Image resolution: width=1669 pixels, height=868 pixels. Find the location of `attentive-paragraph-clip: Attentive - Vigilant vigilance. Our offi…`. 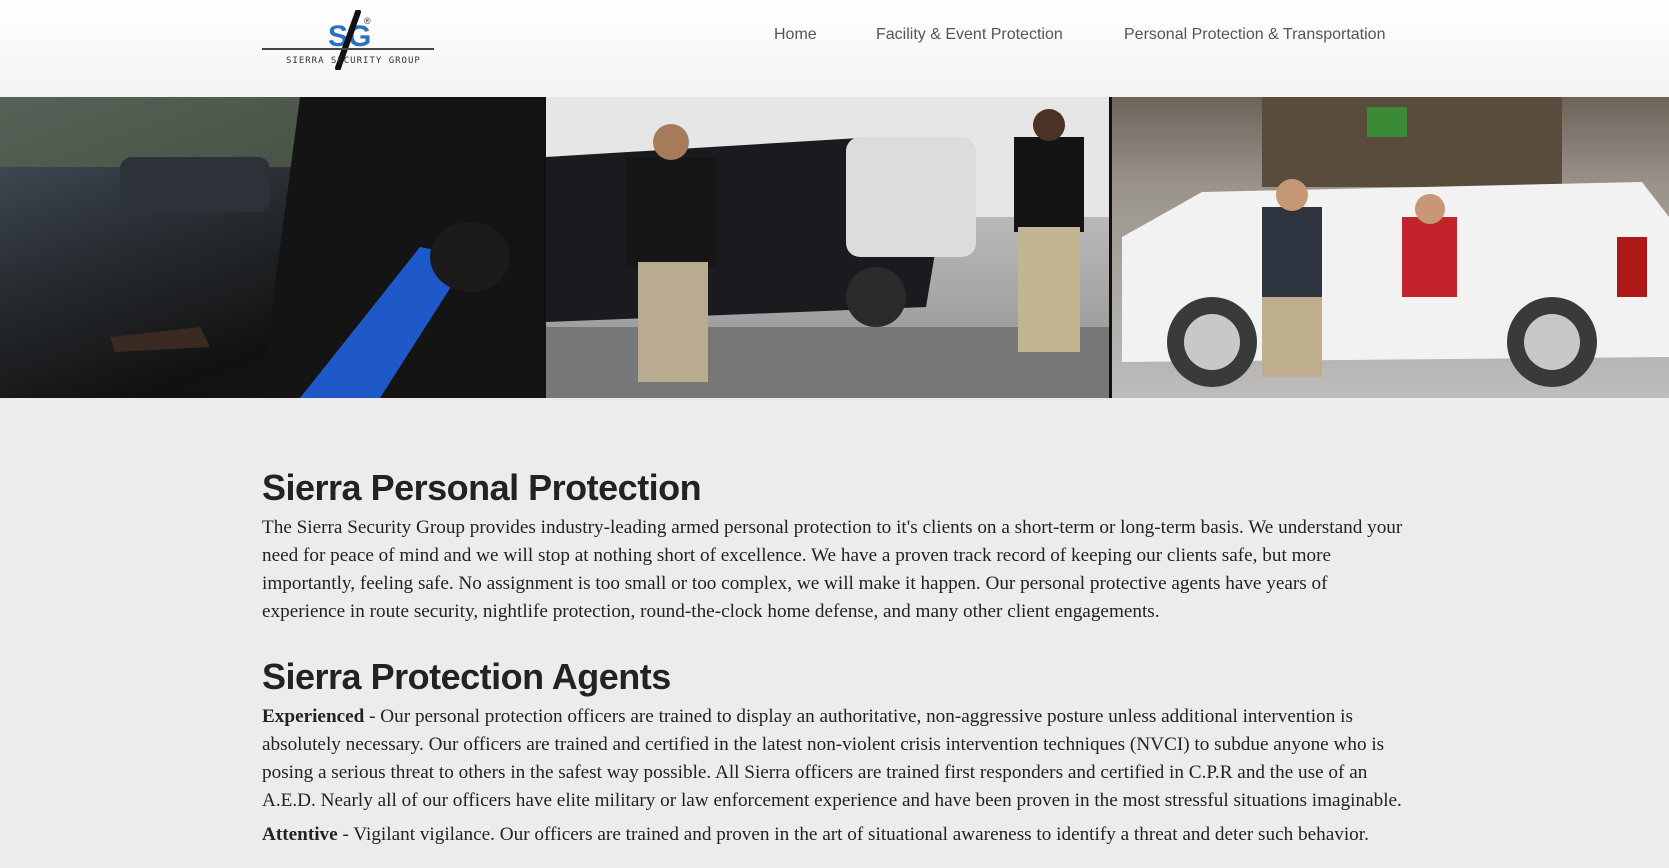

attentive-paragraph-clip: Attentive - Vigilant vigilance. Our offi… is located at coordinates (837, 835).